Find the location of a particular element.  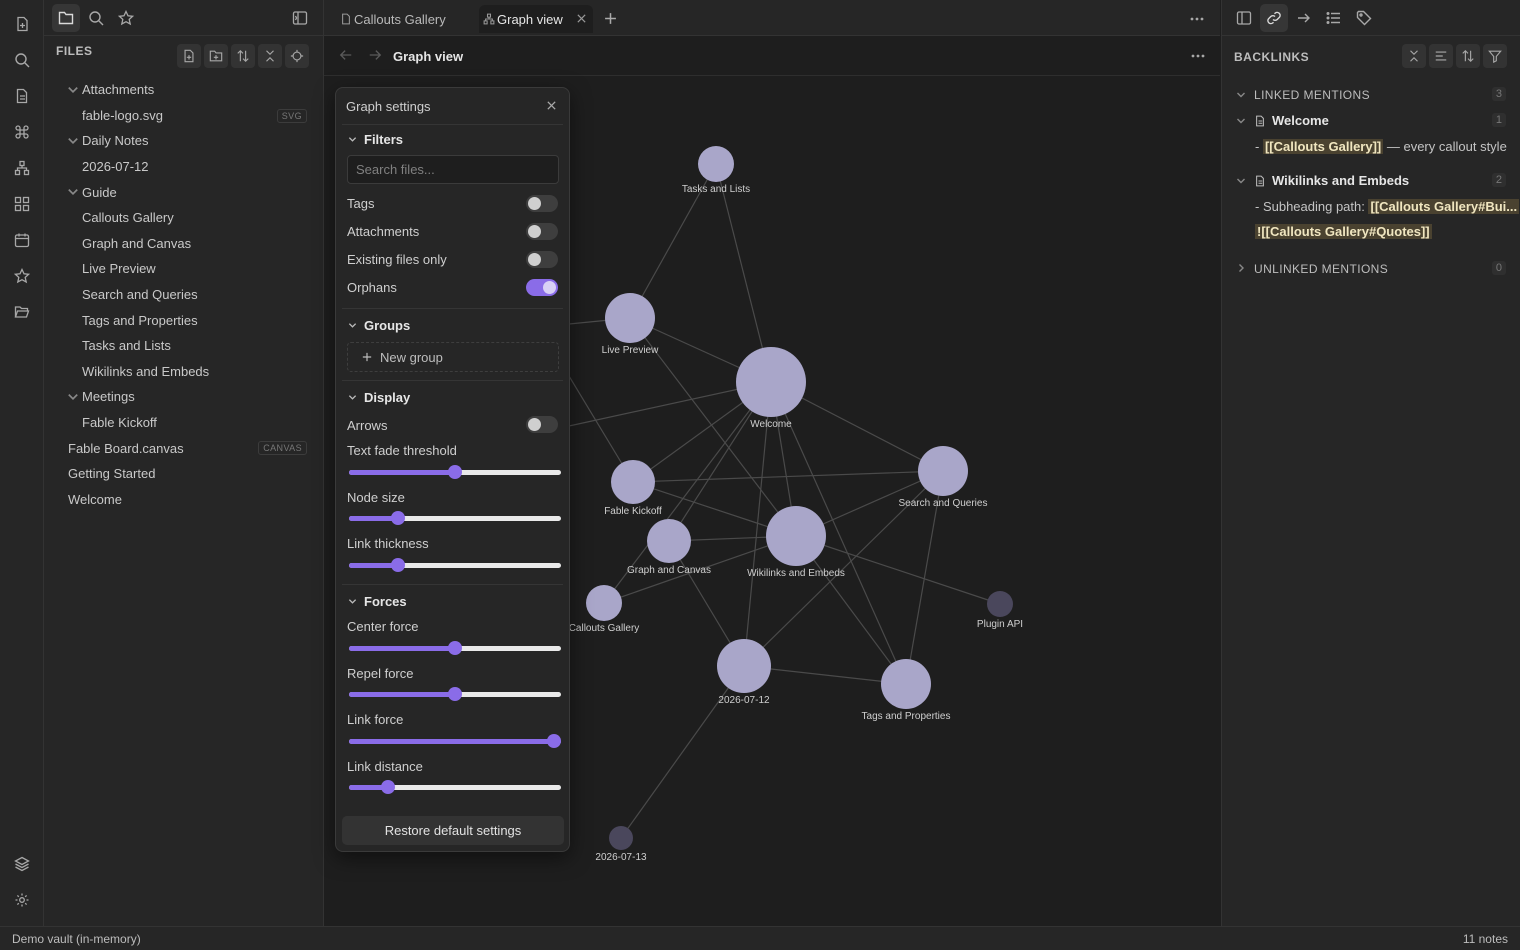

existing-files-only-toggle is located at coordinates (542, 259).